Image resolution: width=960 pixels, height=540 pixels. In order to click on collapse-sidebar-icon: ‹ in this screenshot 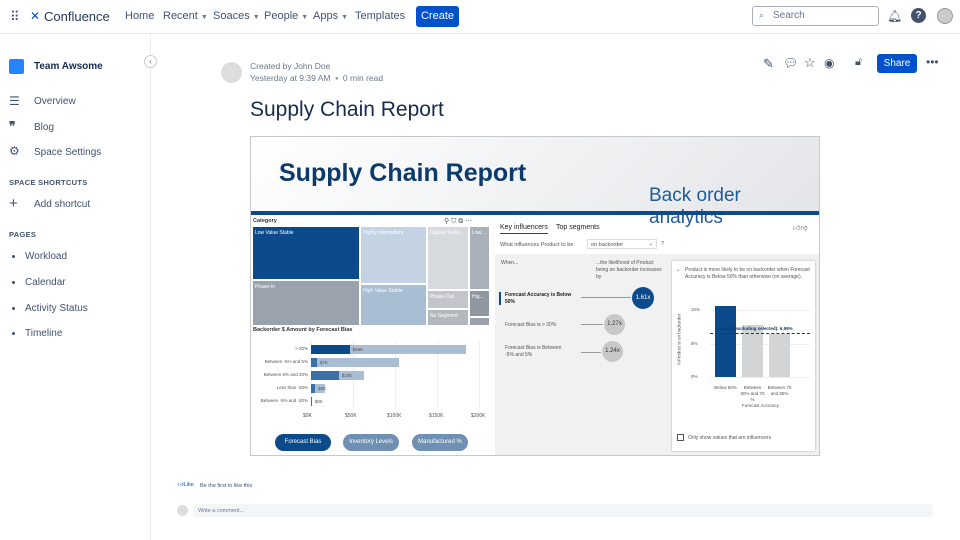, I will do `click(150, 61)`.